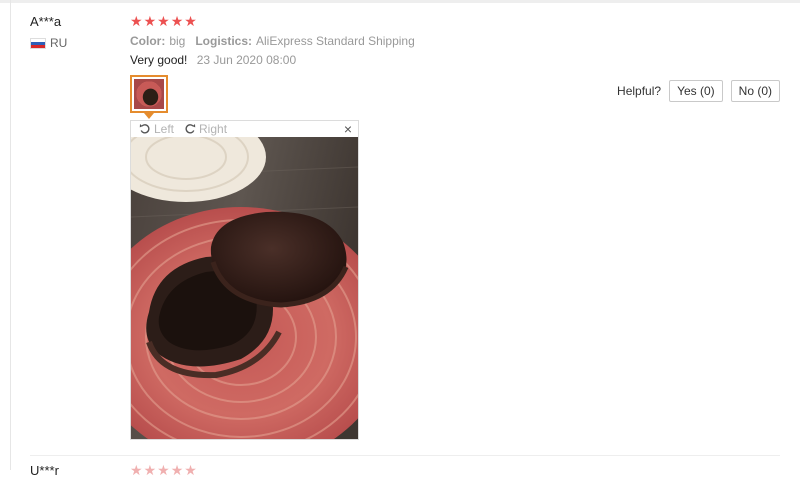 This screenshot has width=800, height=478. What do you see at coordinates (190, 129) in the screenshot?
I see `rotate-right-icon` at bounding box center [190, 129].